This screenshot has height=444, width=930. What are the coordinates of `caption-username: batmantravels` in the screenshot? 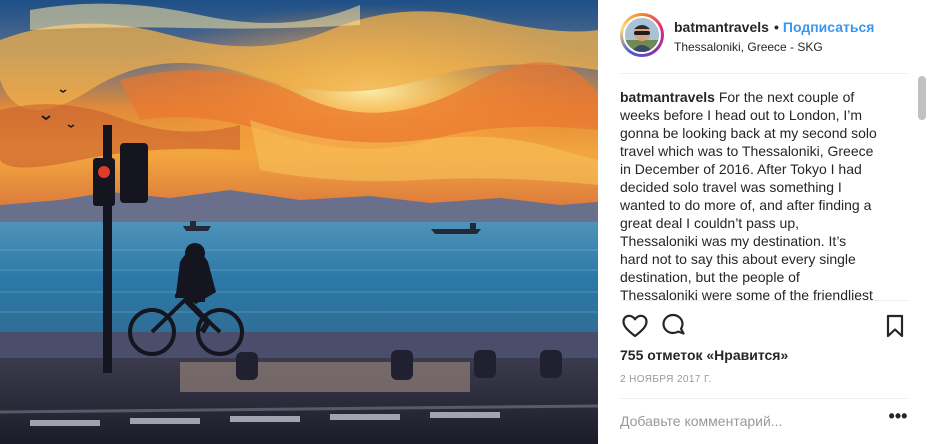 It's located at (667, 97).